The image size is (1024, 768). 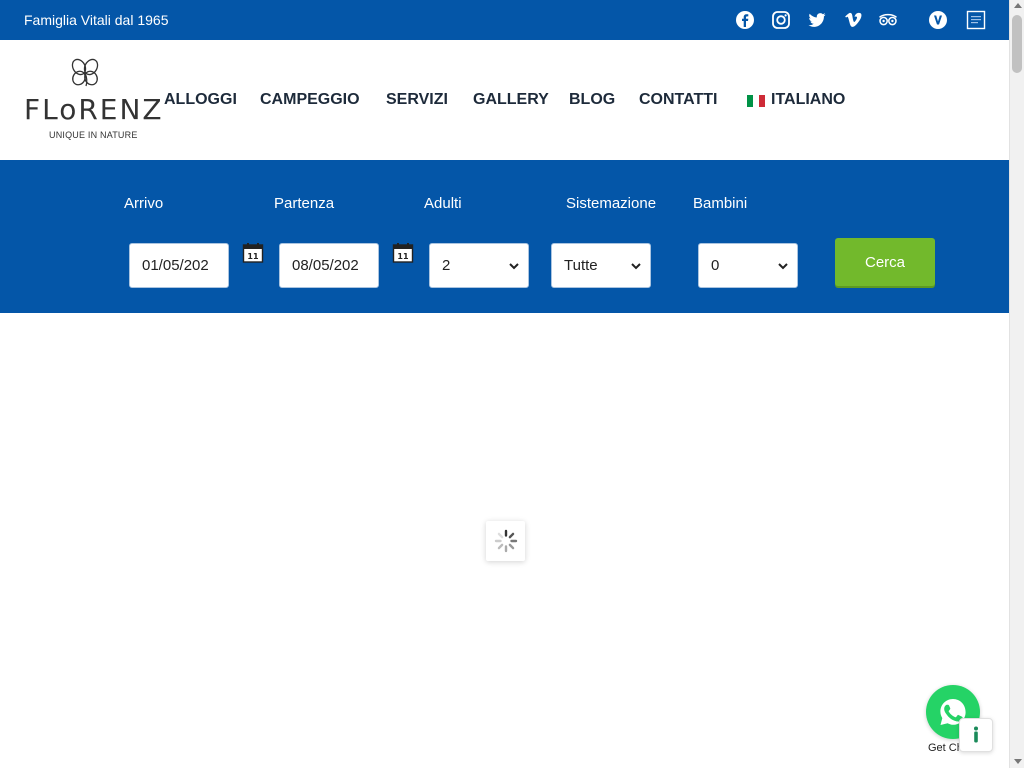 What do you see at coordinates (976, 20) in the screenshot?
I see `qr-badge-icon` at bounding box center [976, 20].